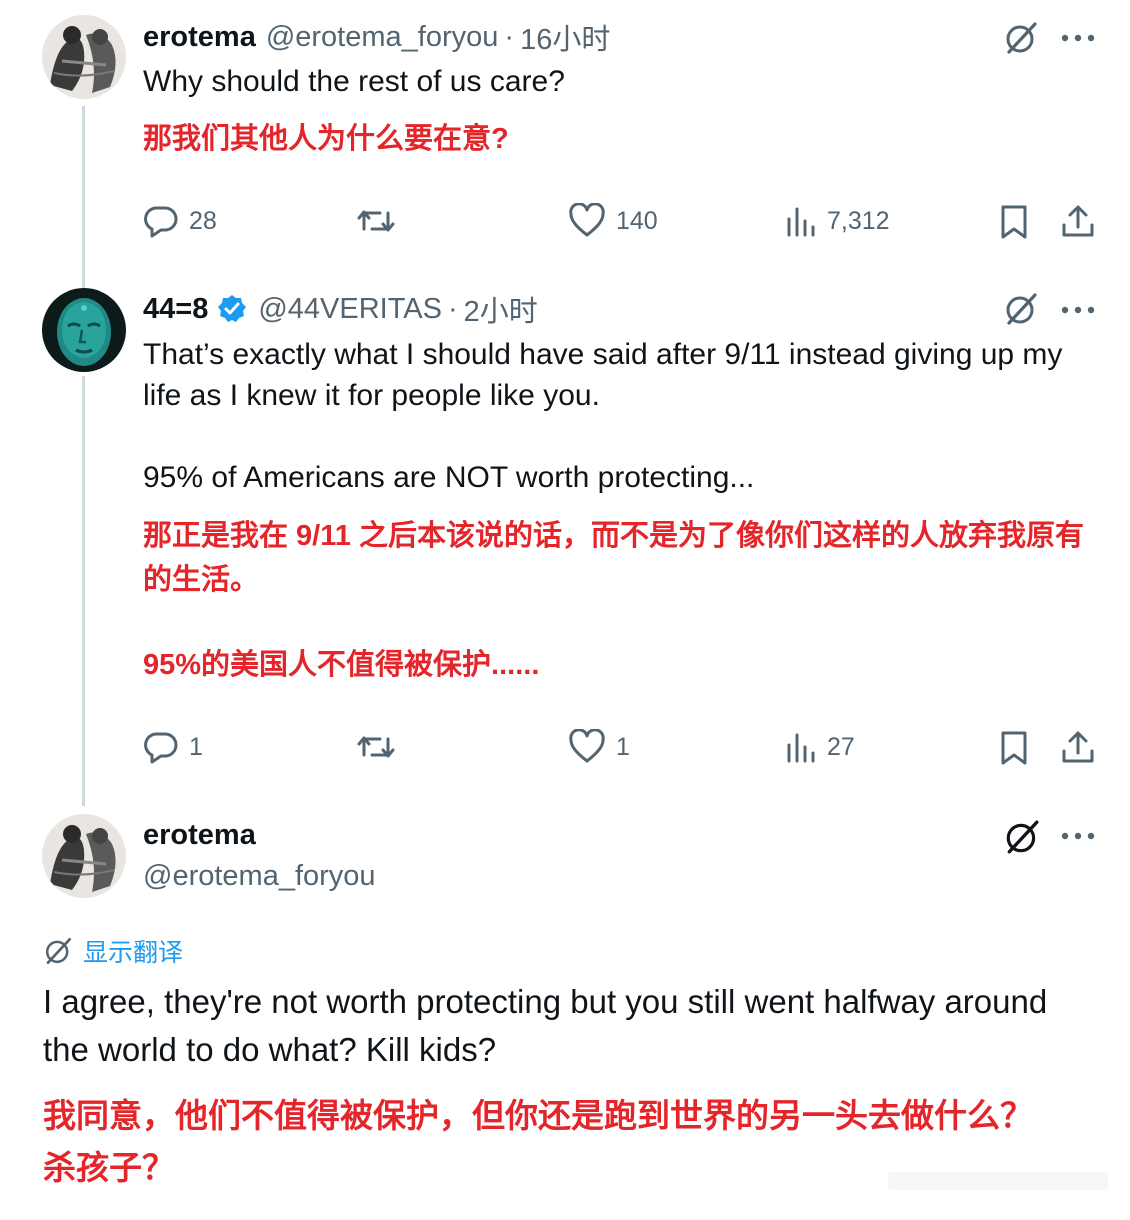 Image resolution: width=1130 pixels, height=1220 pixels. Describe the element at coordinates (232, 309) in the screenshot. I see `verified-badge-icon` at that location.